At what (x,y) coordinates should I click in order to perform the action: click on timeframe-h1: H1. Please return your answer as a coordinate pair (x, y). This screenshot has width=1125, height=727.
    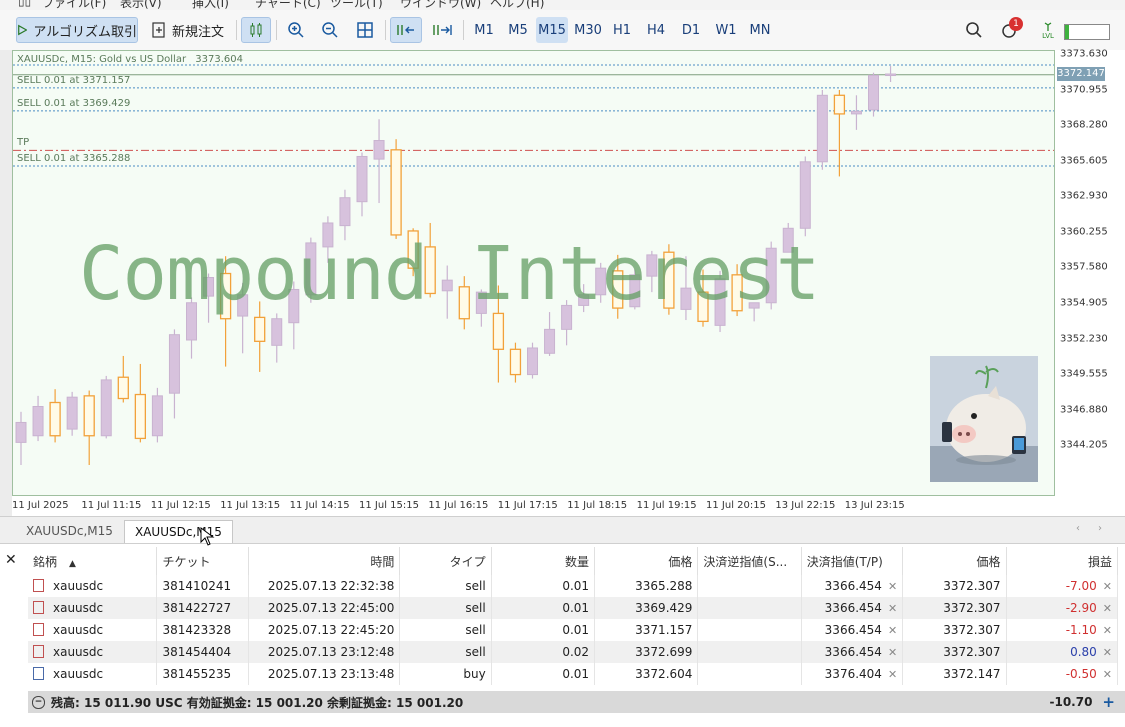
    Looking at the image, I should click on (622, 30).